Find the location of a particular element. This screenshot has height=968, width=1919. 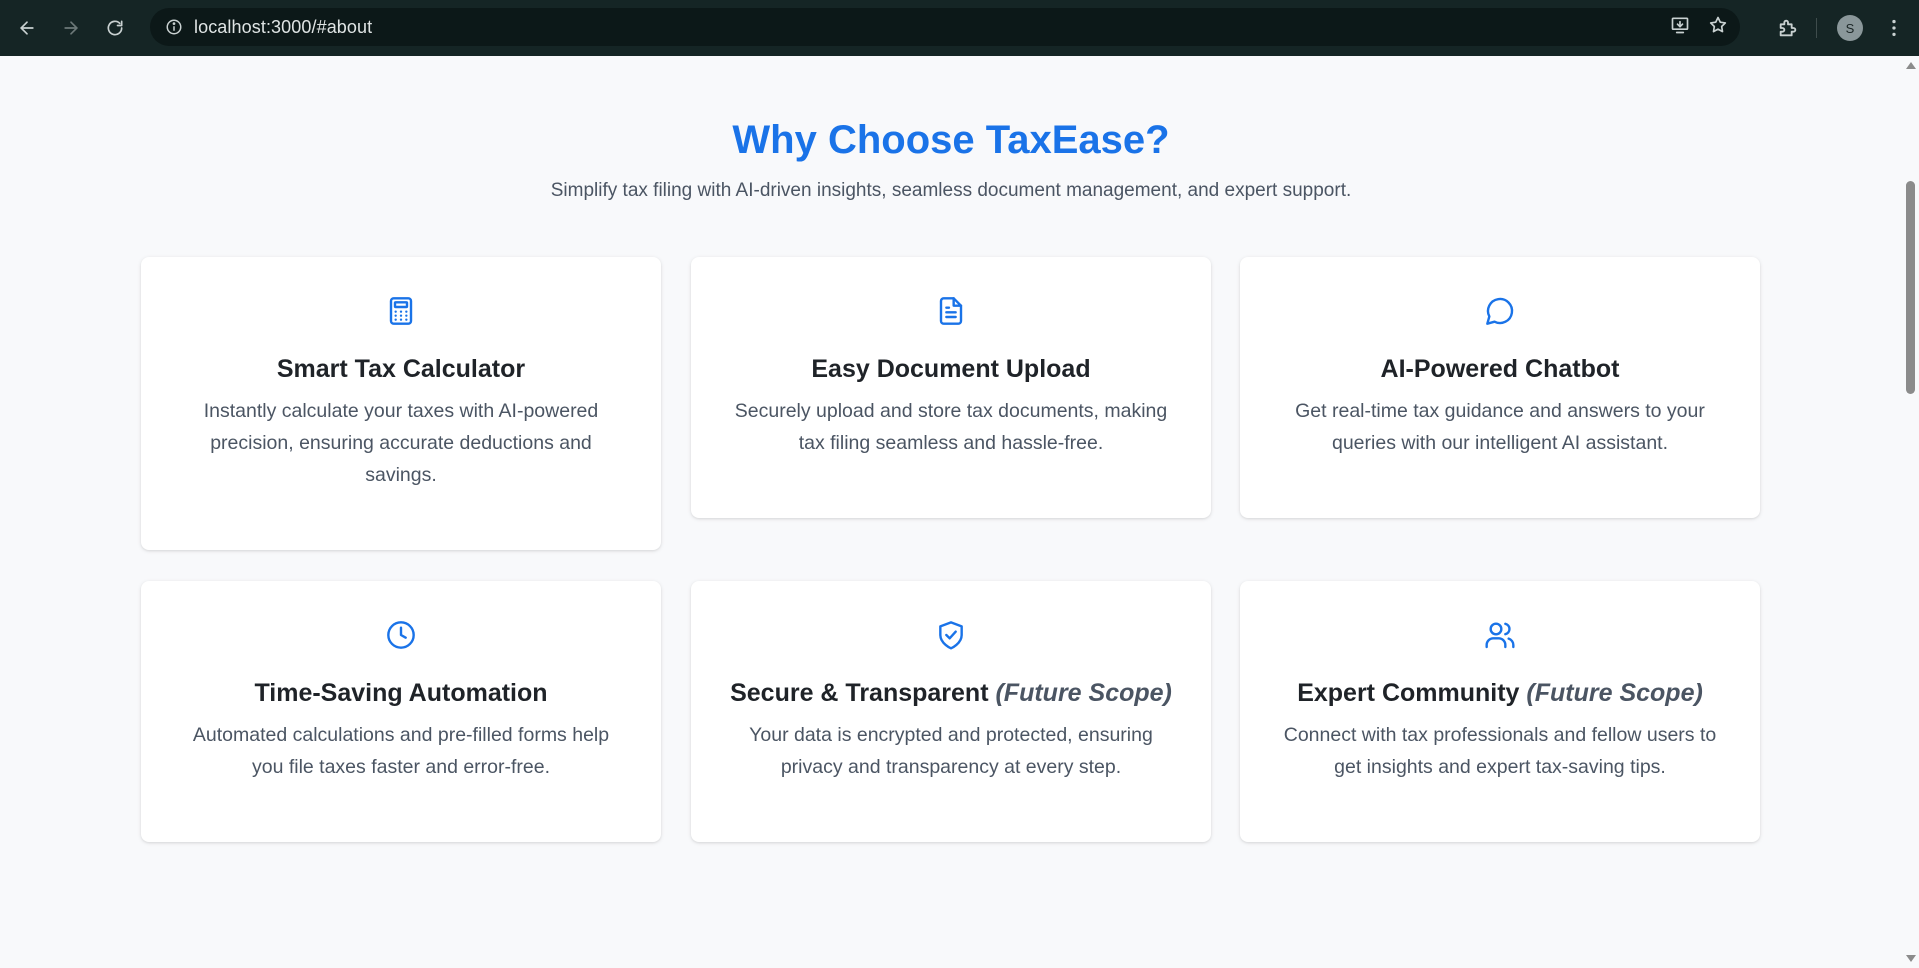

profile-avatar: S is located at coordinates (1850, 28).